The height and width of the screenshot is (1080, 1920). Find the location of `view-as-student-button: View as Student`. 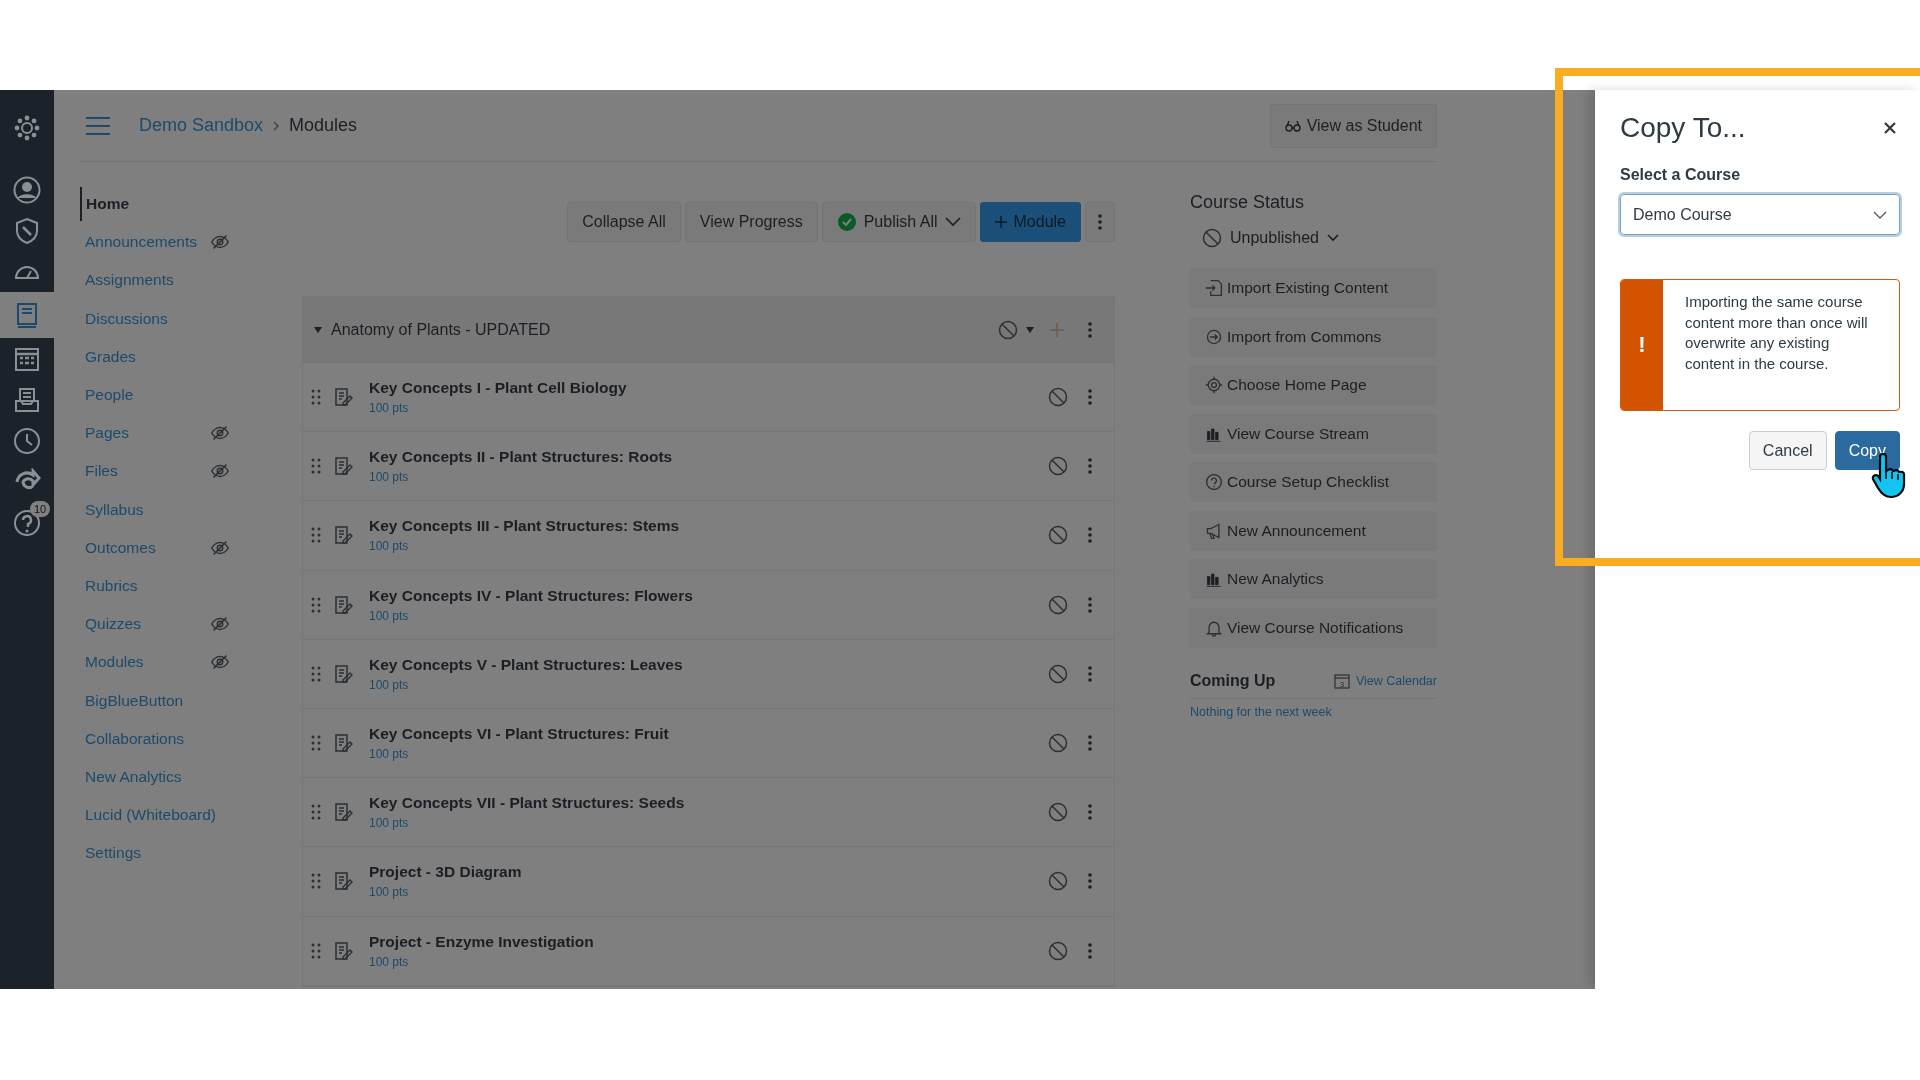

view-as-student-button: View as Student is located at coordinates (1353, 125).